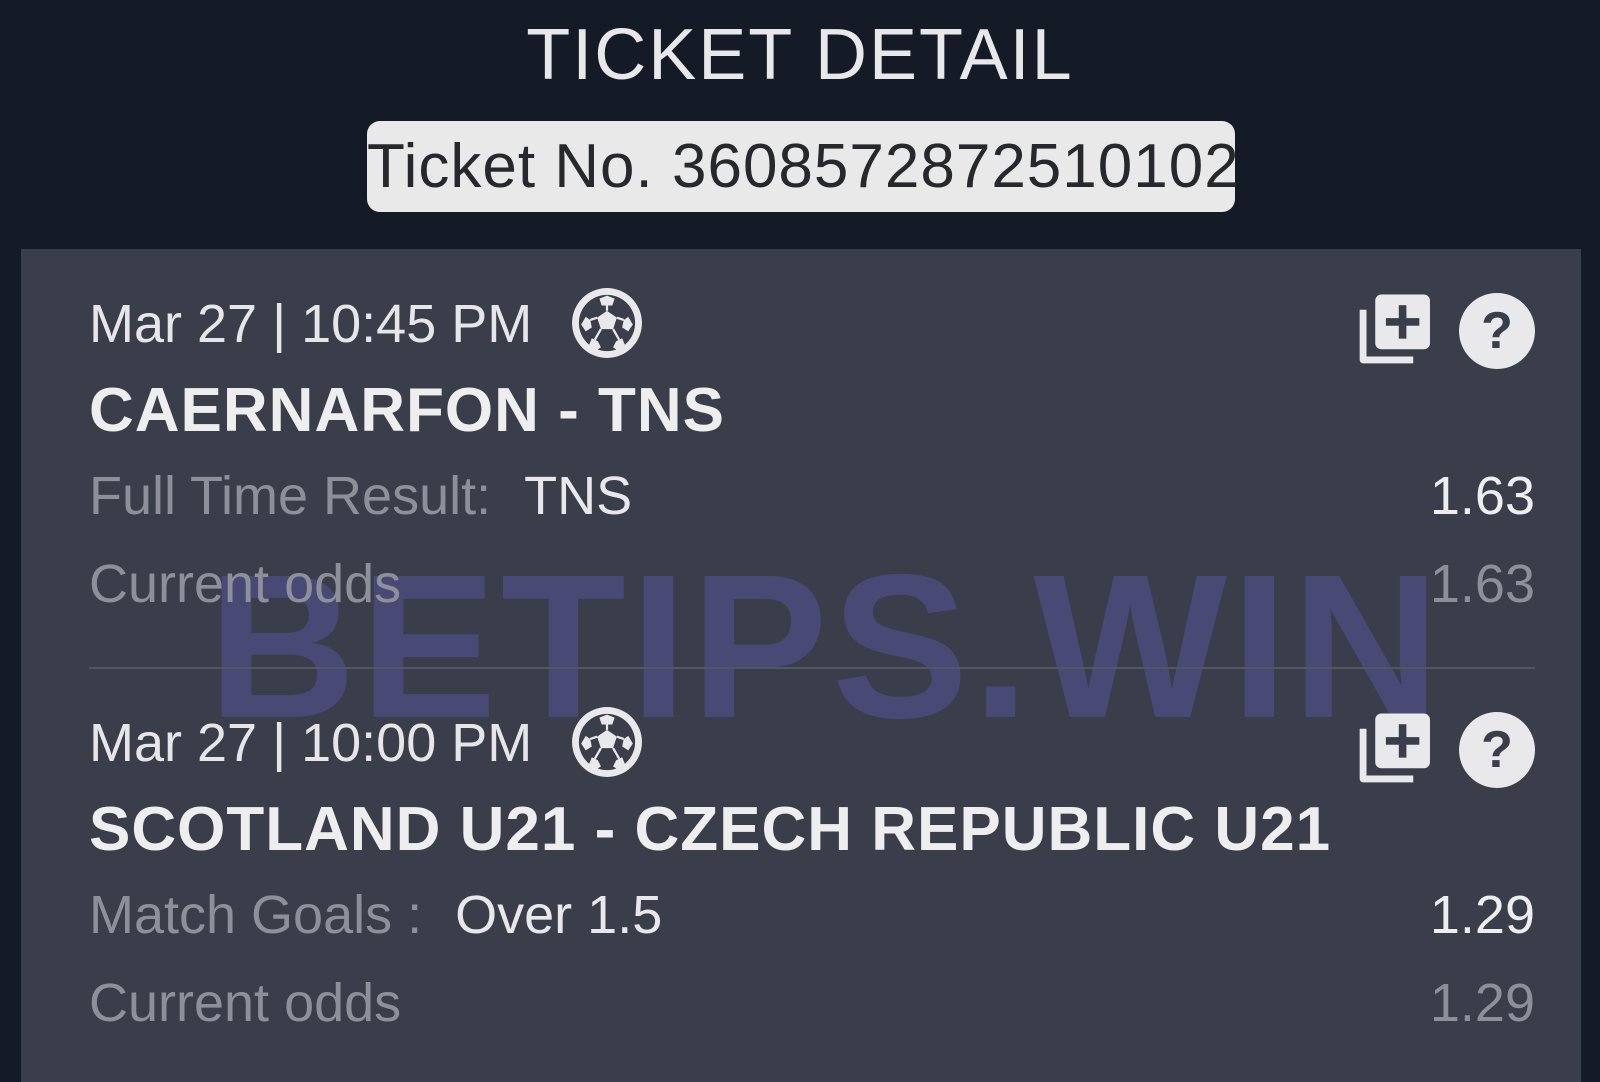  What do you see at coordinates (812, 496) in the screenshot?
I see `market-row: Full Time Result: TNS 1.63` at bounding box center [812, 496].